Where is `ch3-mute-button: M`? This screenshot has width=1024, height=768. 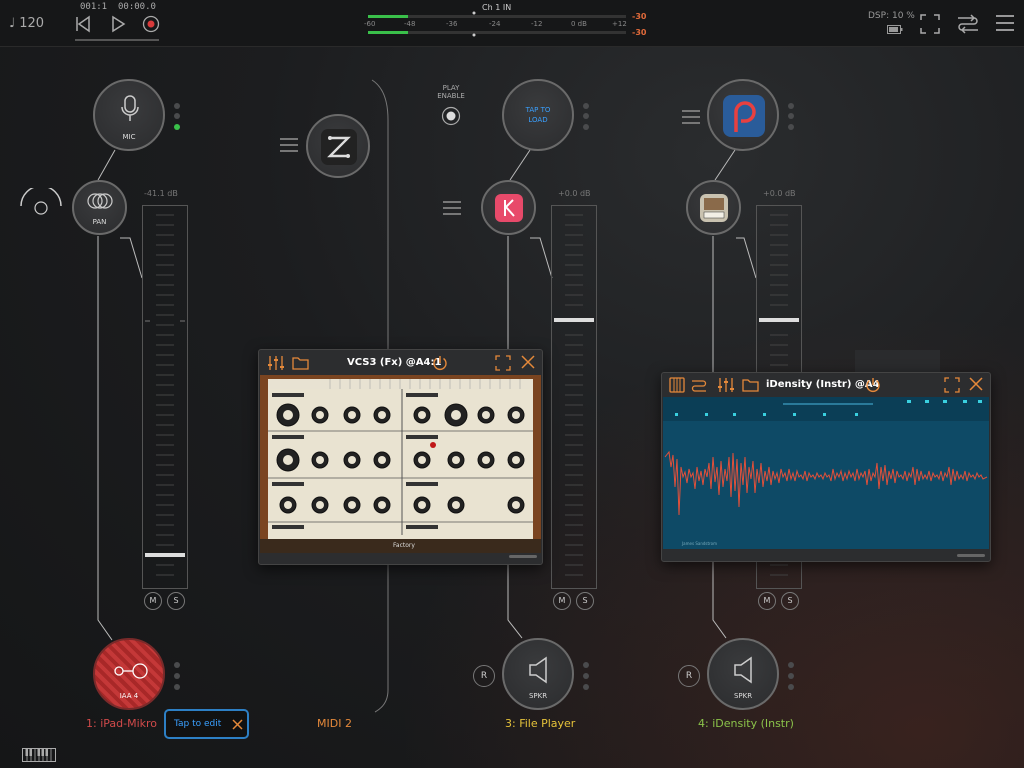 ch3-mute-button: M is located at coordinates (562, 601).